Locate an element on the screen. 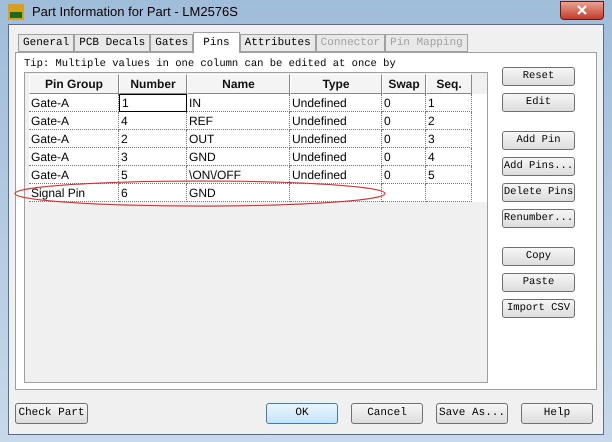  side-button: Import CSV is located at coordinates (538, 308).